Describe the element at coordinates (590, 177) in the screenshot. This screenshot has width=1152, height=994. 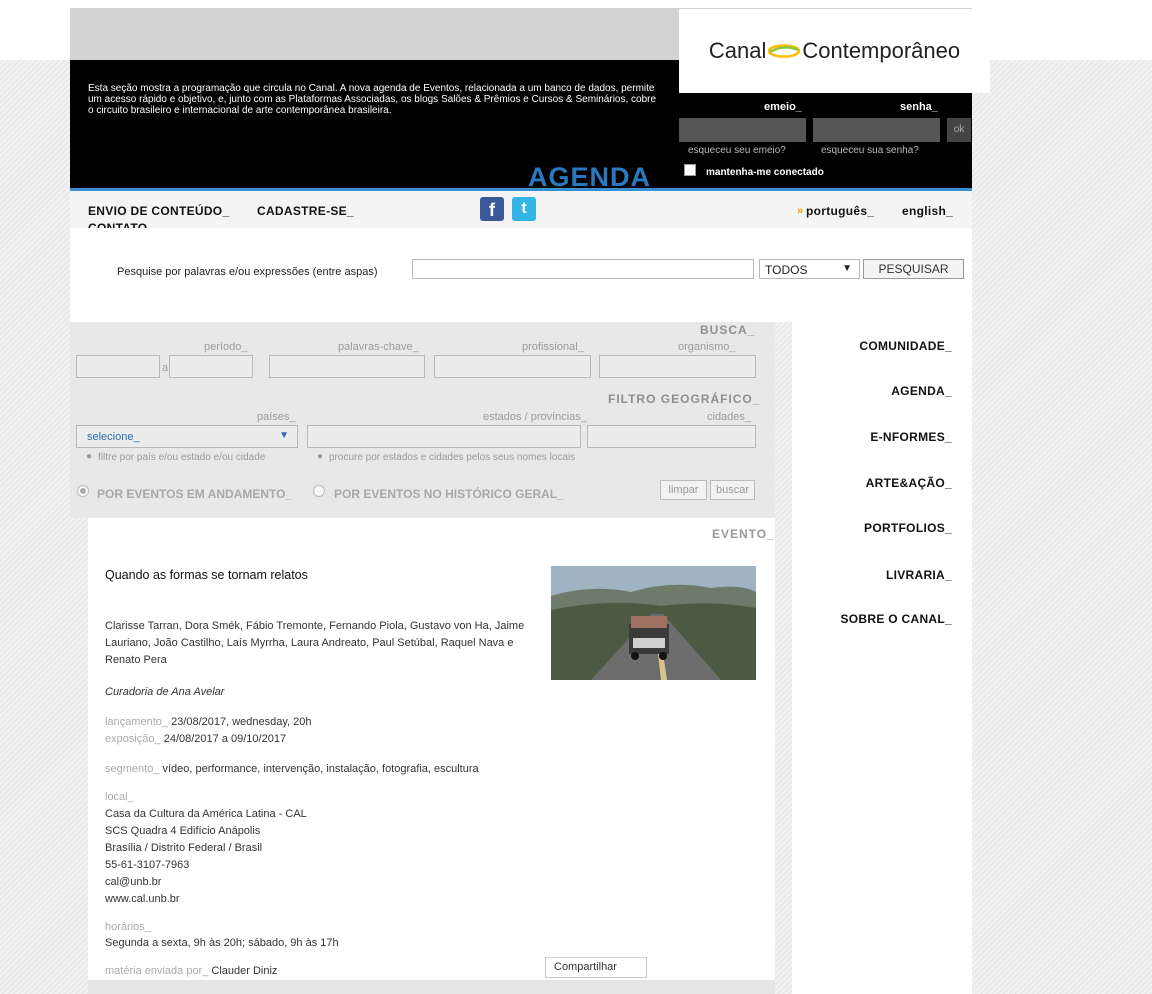
I see `section-title: AGENDA` at that location.